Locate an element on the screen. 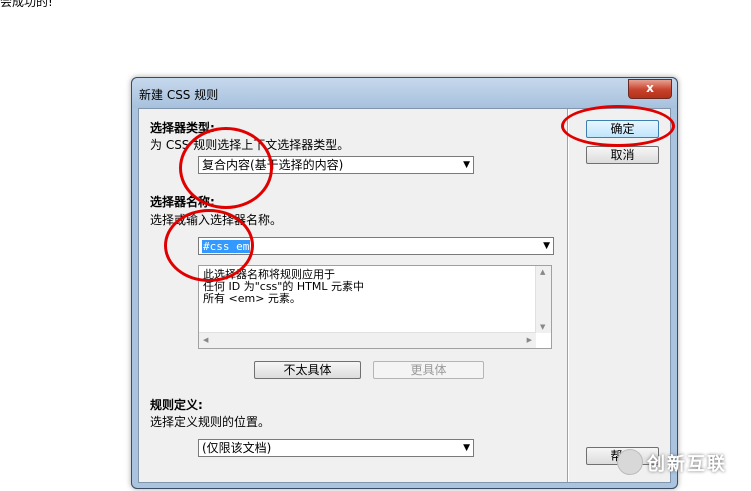 Image resolution: width=751 pixels, height=491 pixels. brand-logo-icon is located at coordinates (630, 462).